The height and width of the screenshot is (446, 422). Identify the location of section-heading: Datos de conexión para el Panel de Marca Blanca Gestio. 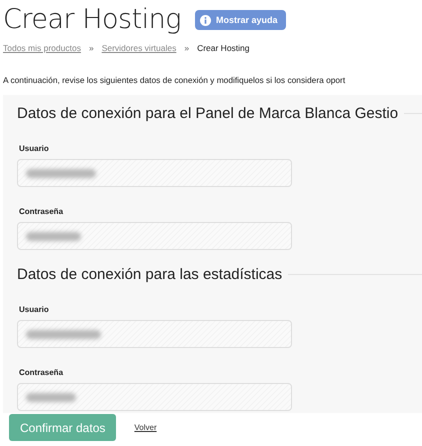
(207, 113).